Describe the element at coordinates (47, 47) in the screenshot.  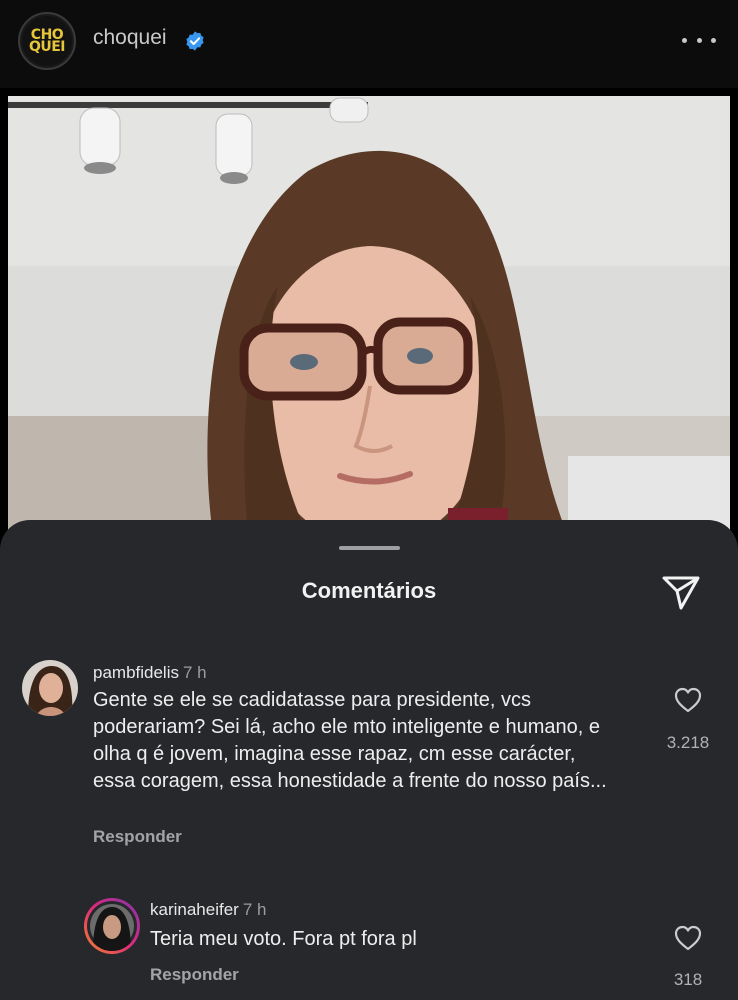
I see `logo-line-2: QUEI` at that location.